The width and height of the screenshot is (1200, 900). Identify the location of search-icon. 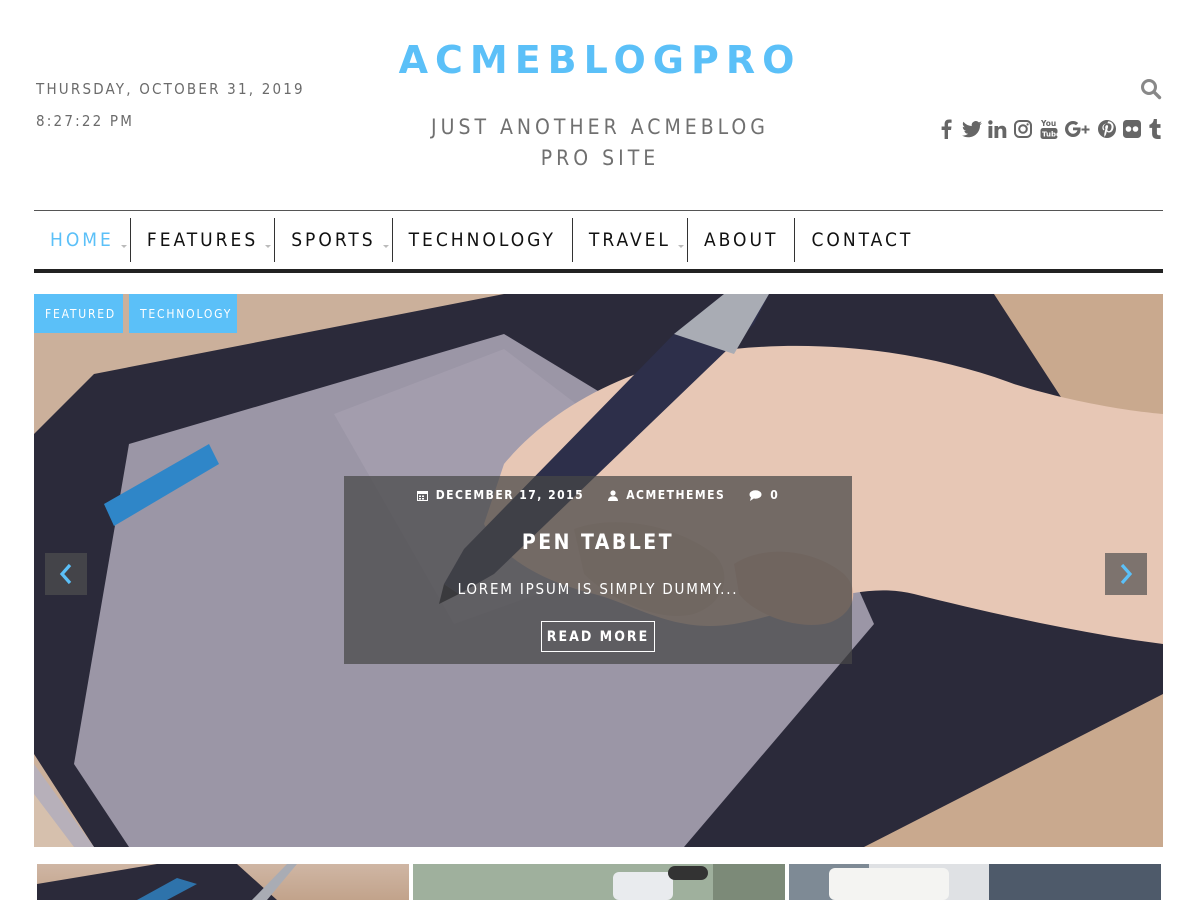
(1151, 89).